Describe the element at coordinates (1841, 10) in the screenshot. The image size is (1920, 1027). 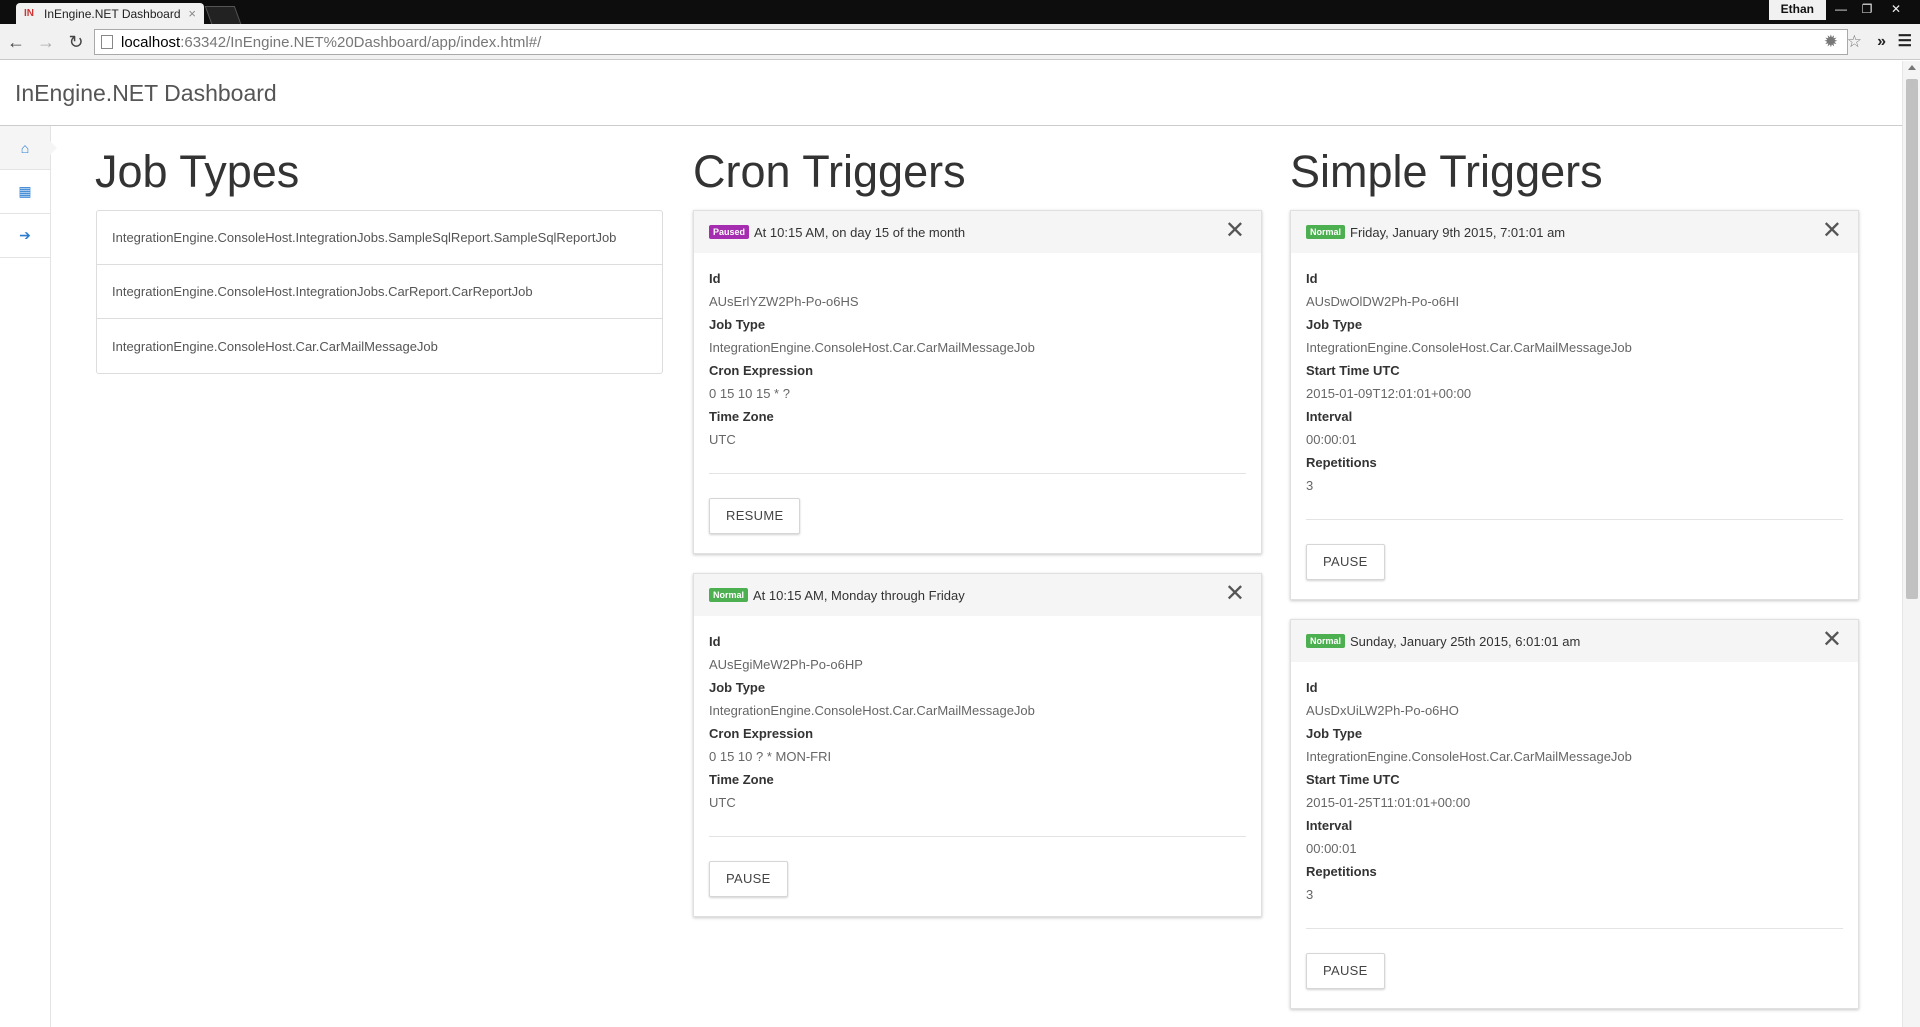
I see `minimize-icon: —` at that location.